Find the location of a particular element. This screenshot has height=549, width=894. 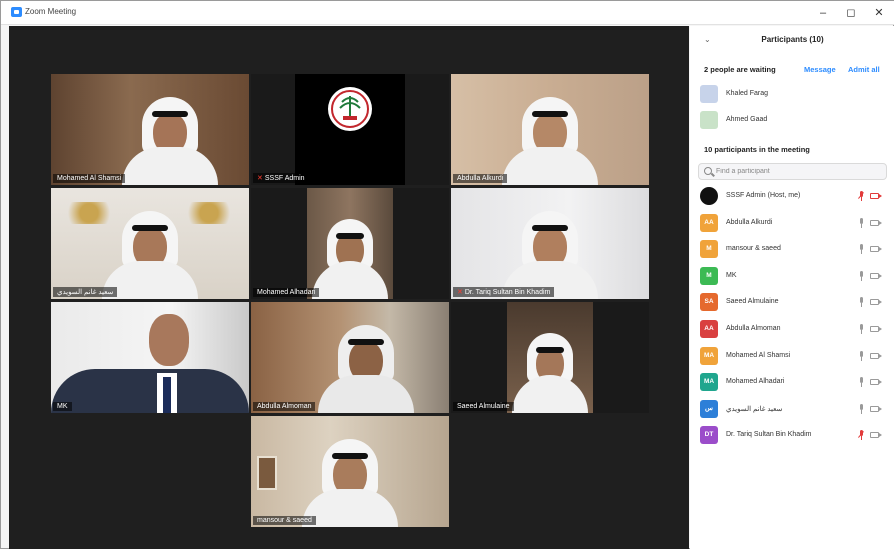

video-tile: ✕ SSSF Admin is located at coordinates (350, 129).